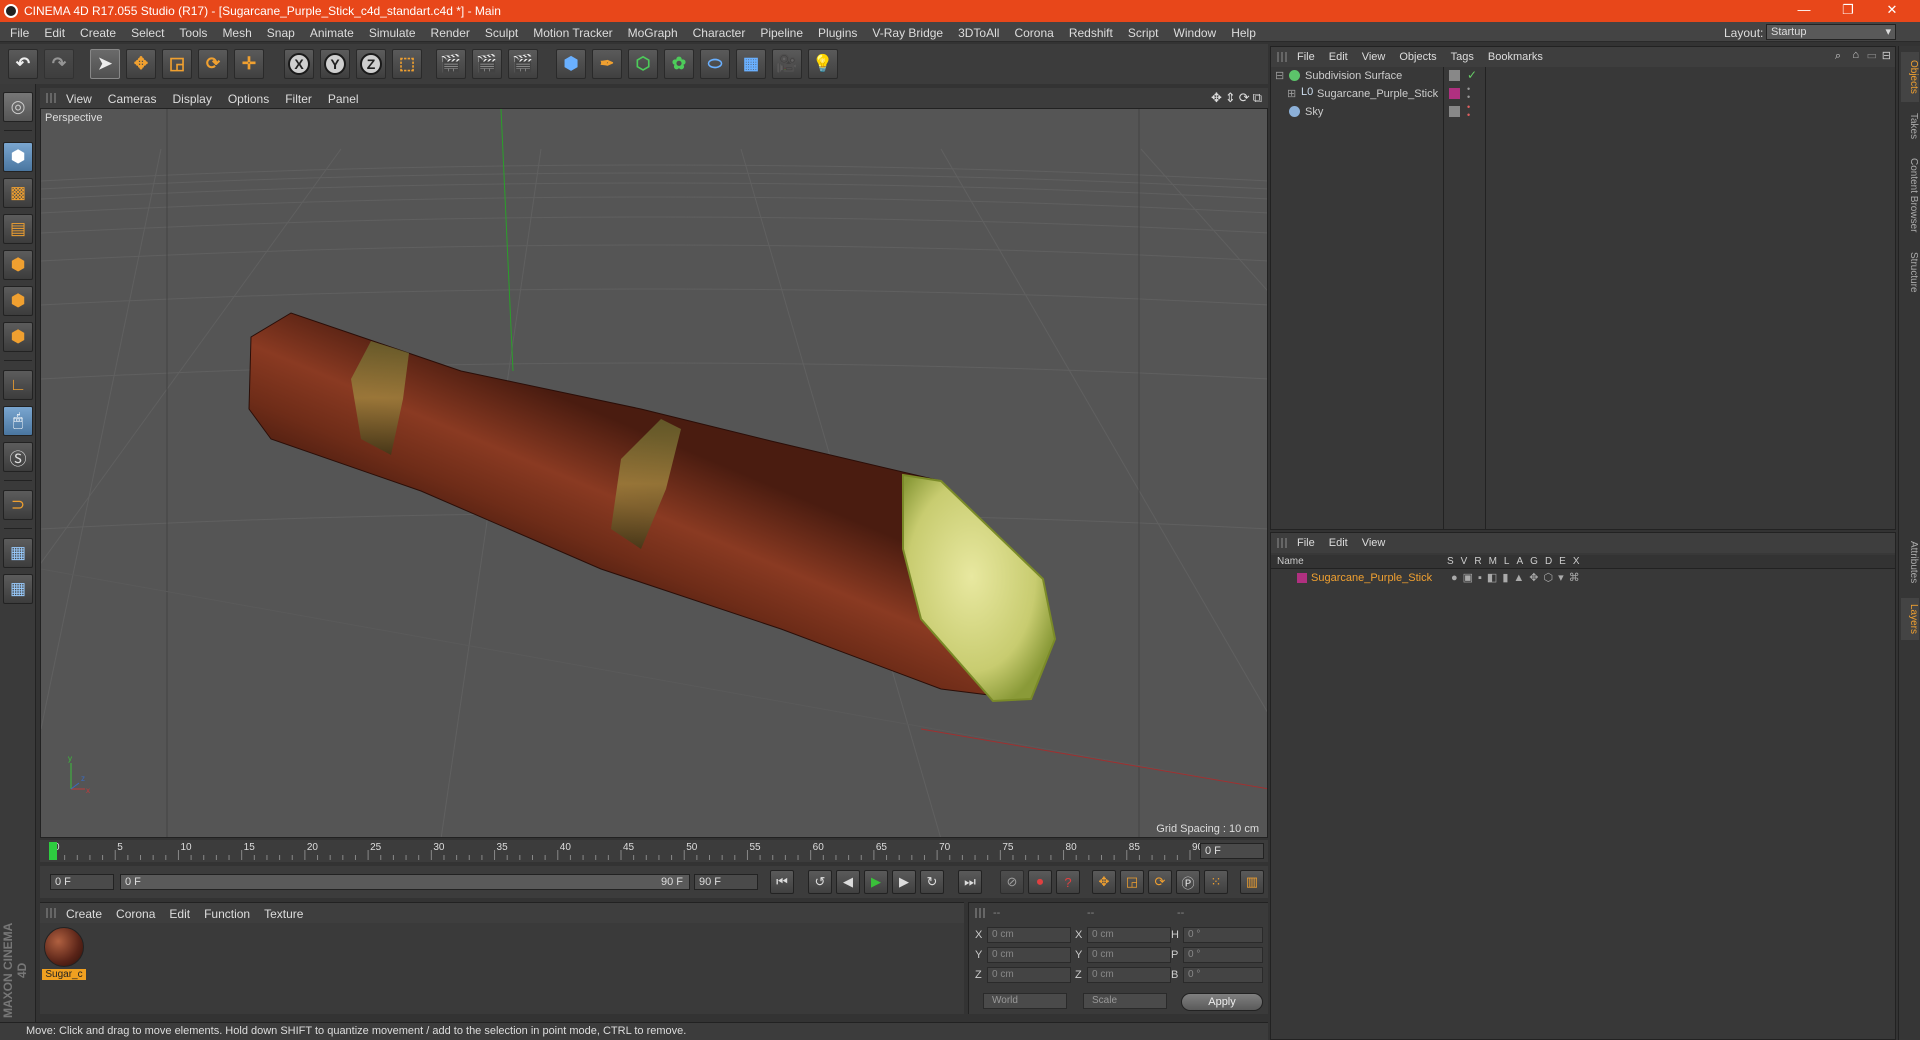 The height and width of the screenshot is (1040, 1920). I want to click on solo-button: Ⓢ, so click(18, 457).